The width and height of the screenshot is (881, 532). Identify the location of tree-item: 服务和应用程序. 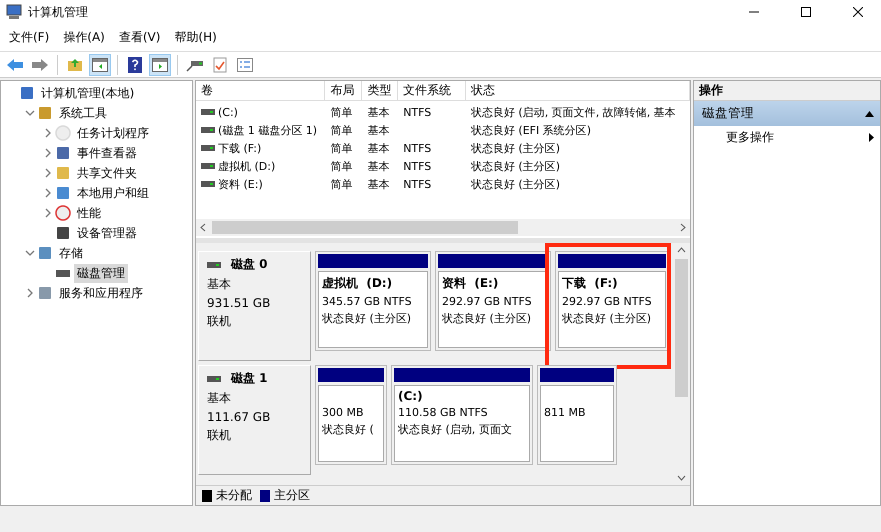
(101, 293).